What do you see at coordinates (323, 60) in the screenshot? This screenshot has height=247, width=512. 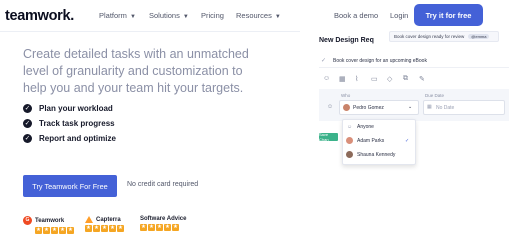 I see `checkmark-icon: ✓` at bounding box center [323, 60].